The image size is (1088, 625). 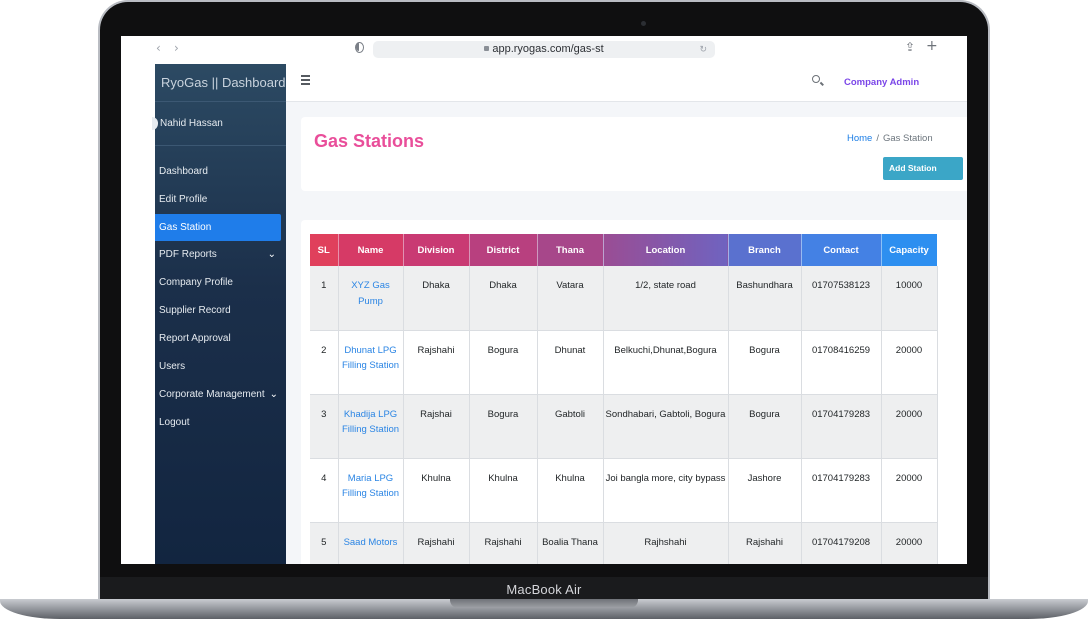 What do you see at coordinates (841, 298) in the screenshot?
I see `cell-contact: 01707538123` at bounding box center [841, 298].